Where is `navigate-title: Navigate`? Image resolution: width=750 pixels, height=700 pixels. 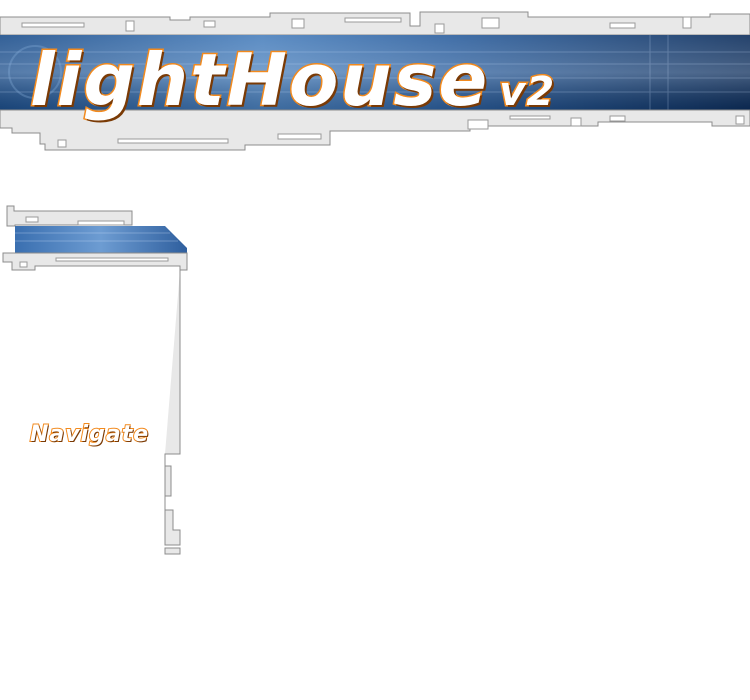
navigate-title: Navigate is located at coordinates (89, 434).